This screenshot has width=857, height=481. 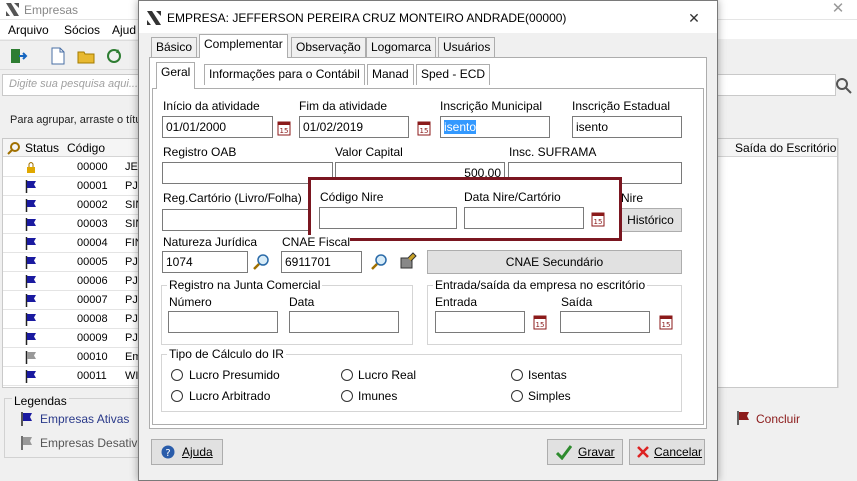 What do you see at coordinates (387, 375) in the screenshot?
I see `lucro-real-label: Lucro Real` at bounding box center [387, 375].